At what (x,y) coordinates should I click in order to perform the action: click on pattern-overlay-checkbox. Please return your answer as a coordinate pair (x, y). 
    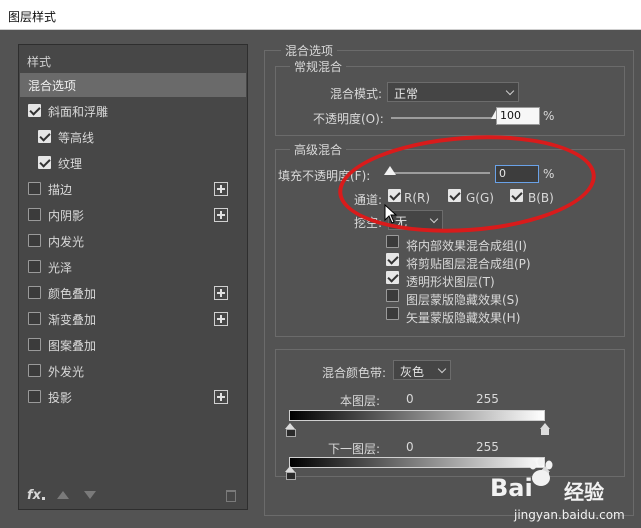
    Looking at the image, I should click on (34, 344).